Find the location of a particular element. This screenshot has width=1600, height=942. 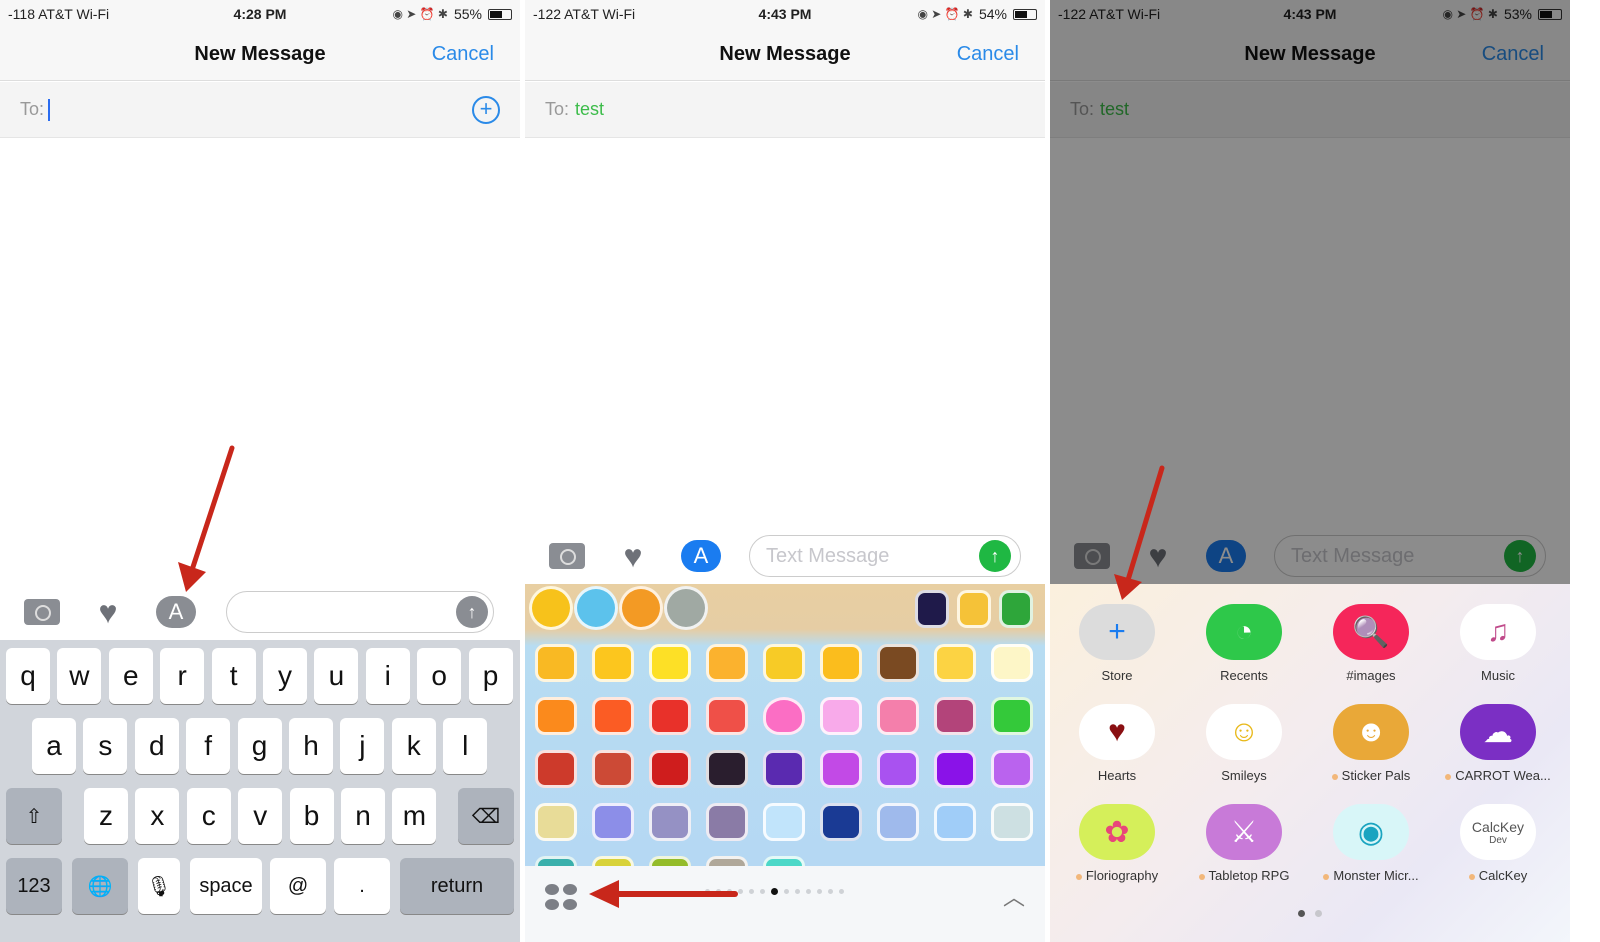

key-h: h is located at coordinates (311, 746).